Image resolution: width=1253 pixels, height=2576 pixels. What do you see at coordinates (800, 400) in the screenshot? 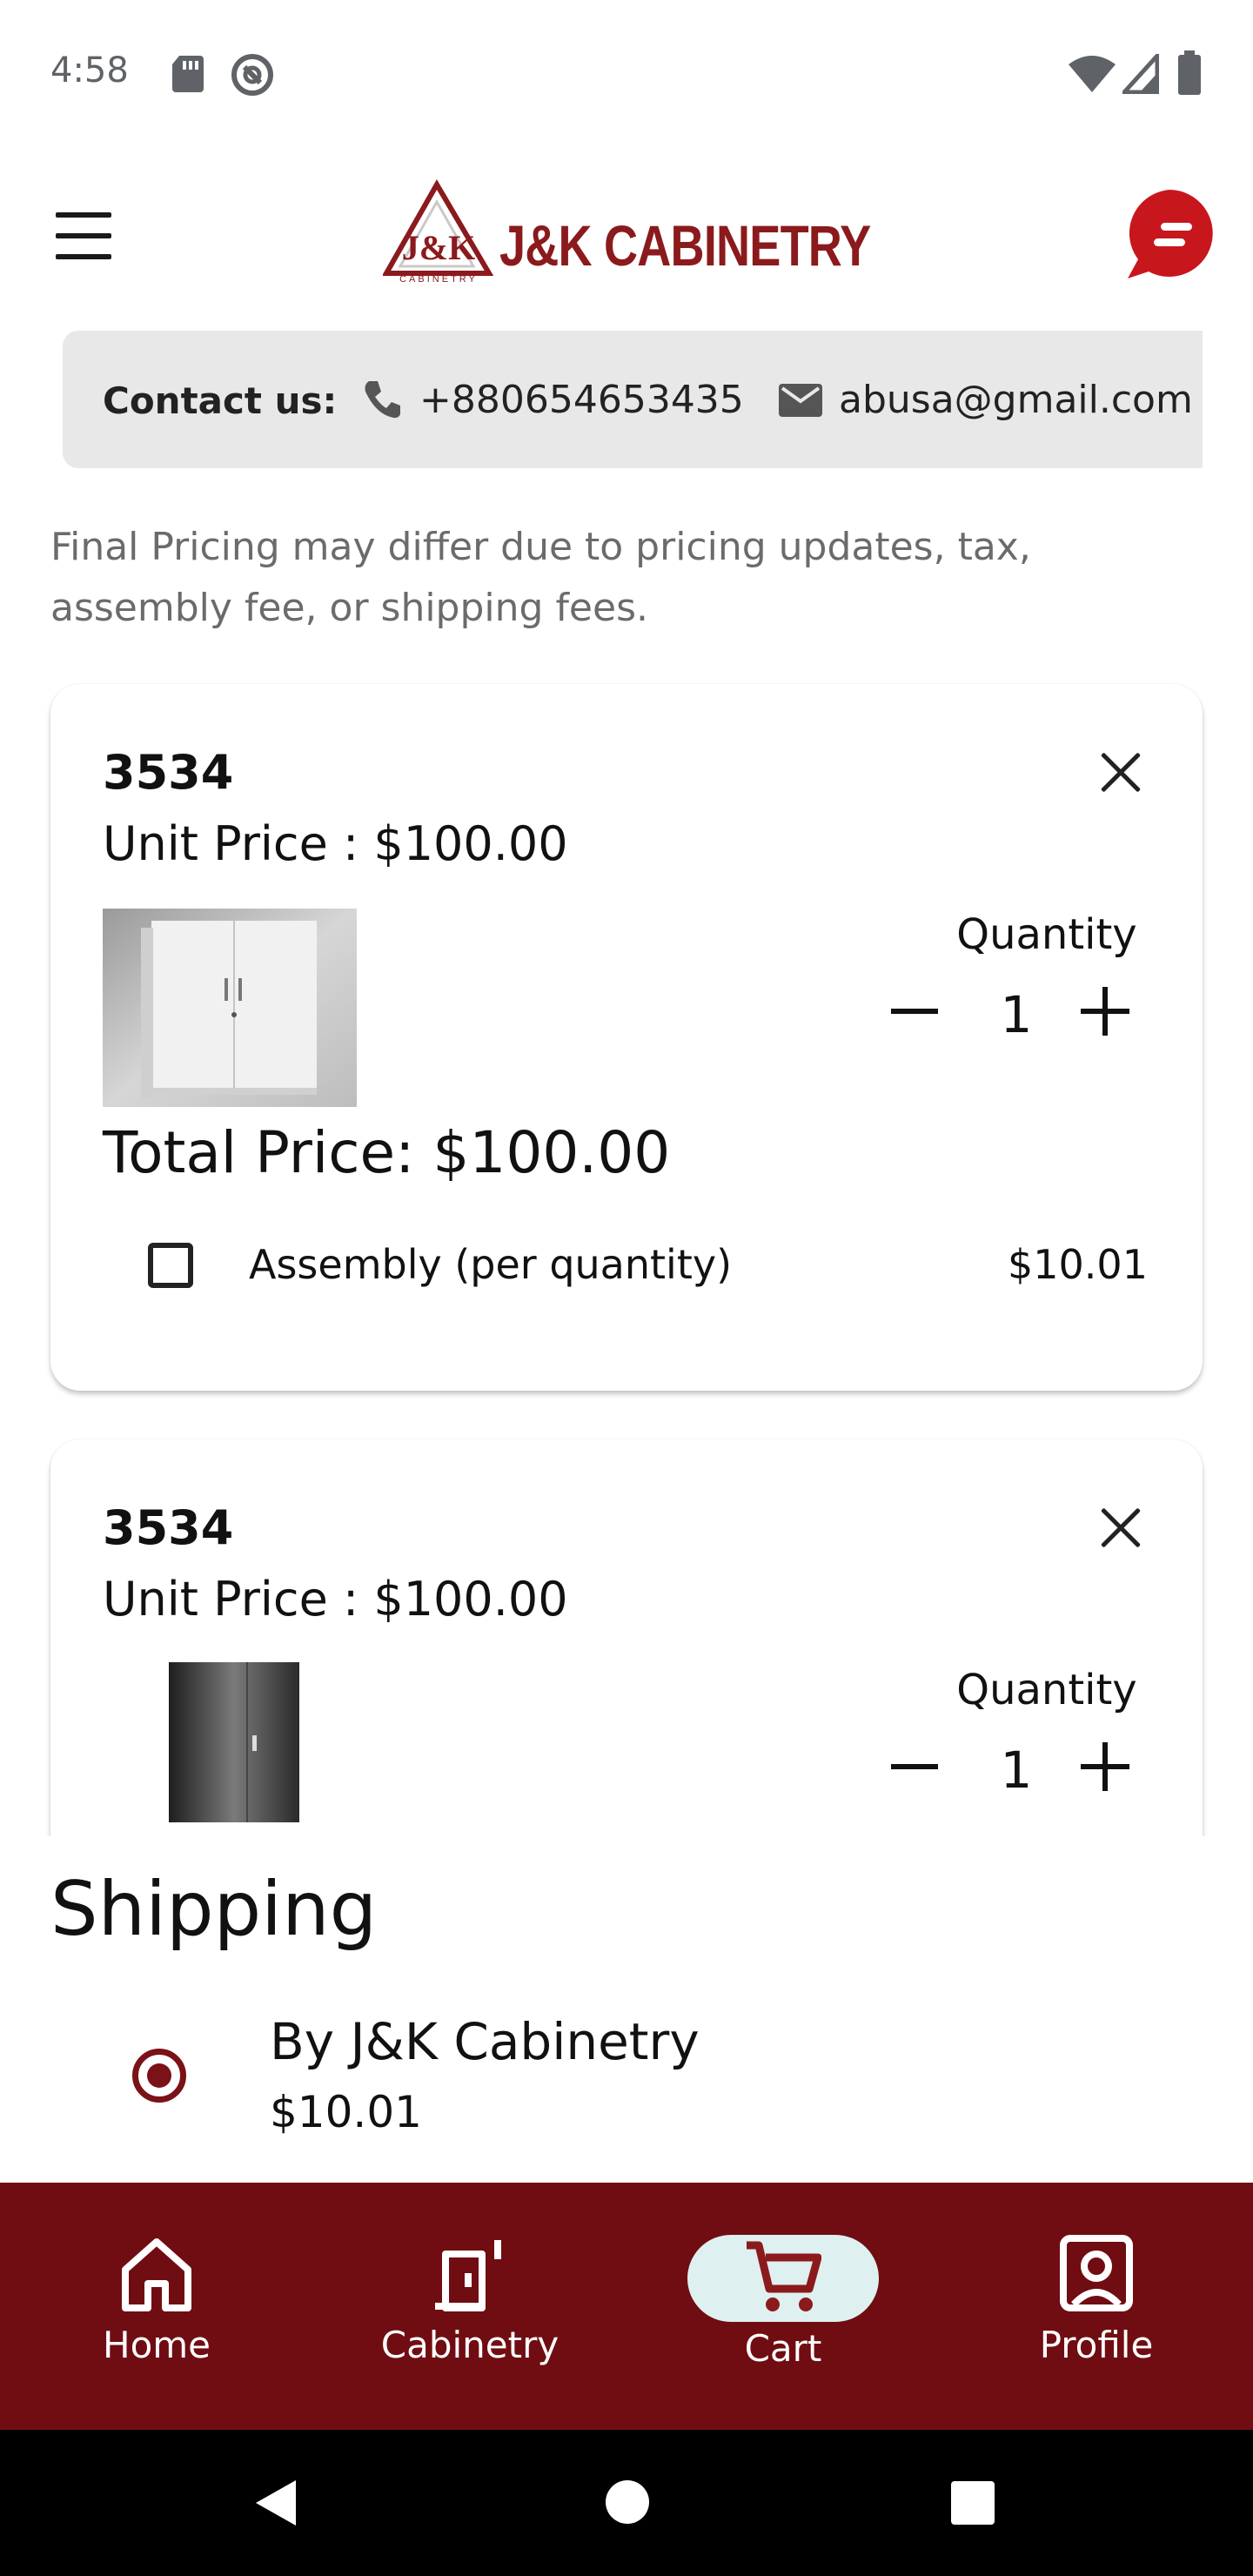
I see `mail-icon` at bounding box center [800, 400].